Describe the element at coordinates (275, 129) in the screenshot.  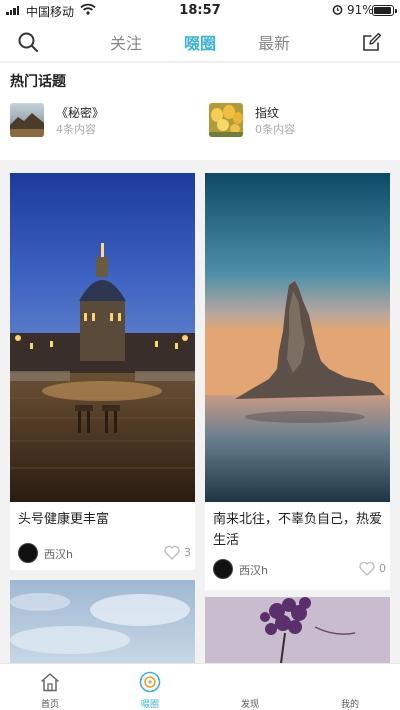
I see `topic-count: 0条内容` at that location.